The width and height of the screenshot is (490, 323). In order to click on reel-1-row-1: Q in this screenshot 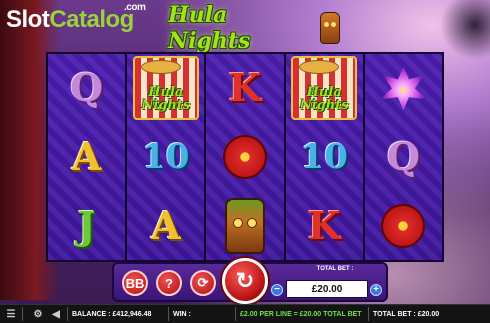, I will do `click(86, 88)`.